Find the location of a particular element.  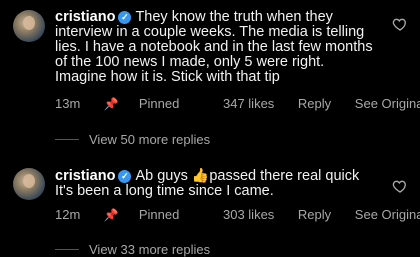

view-replies-button: View 50 more replies is located at coordinates (132, 139).